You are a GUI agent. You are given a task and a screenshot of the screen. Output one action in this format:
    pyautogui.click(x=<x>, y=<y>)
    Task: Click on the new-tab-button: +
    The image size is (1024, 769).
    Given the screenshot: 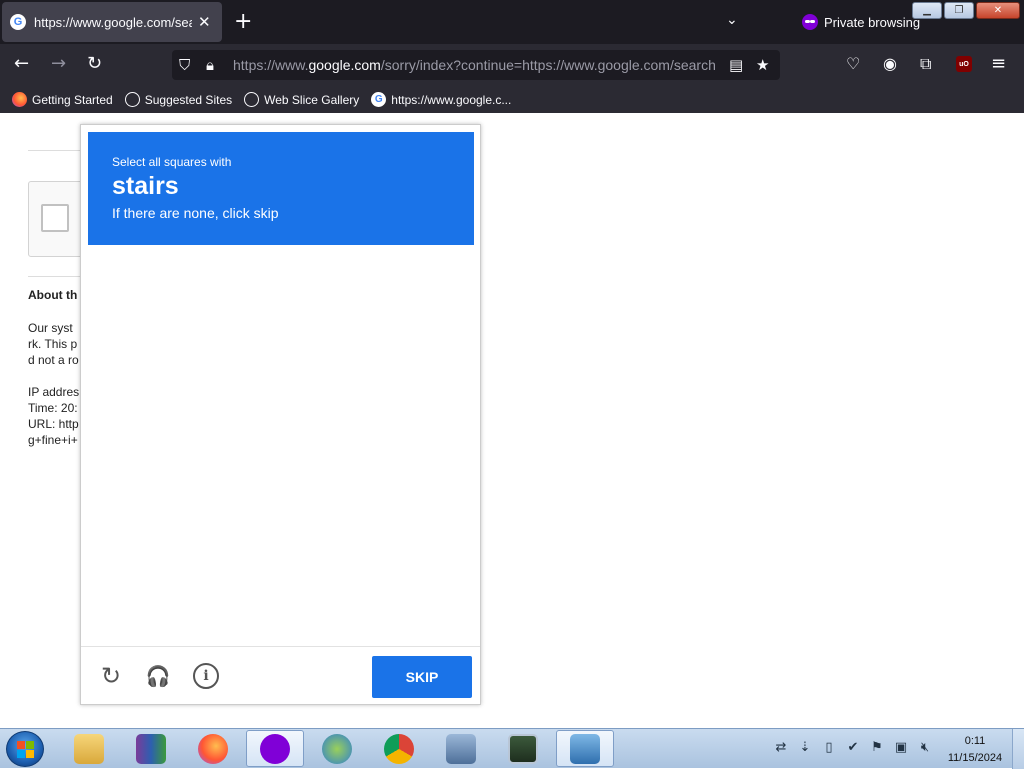 What is the action you would take?
    pyautogui.click(x=243, y=22)
    